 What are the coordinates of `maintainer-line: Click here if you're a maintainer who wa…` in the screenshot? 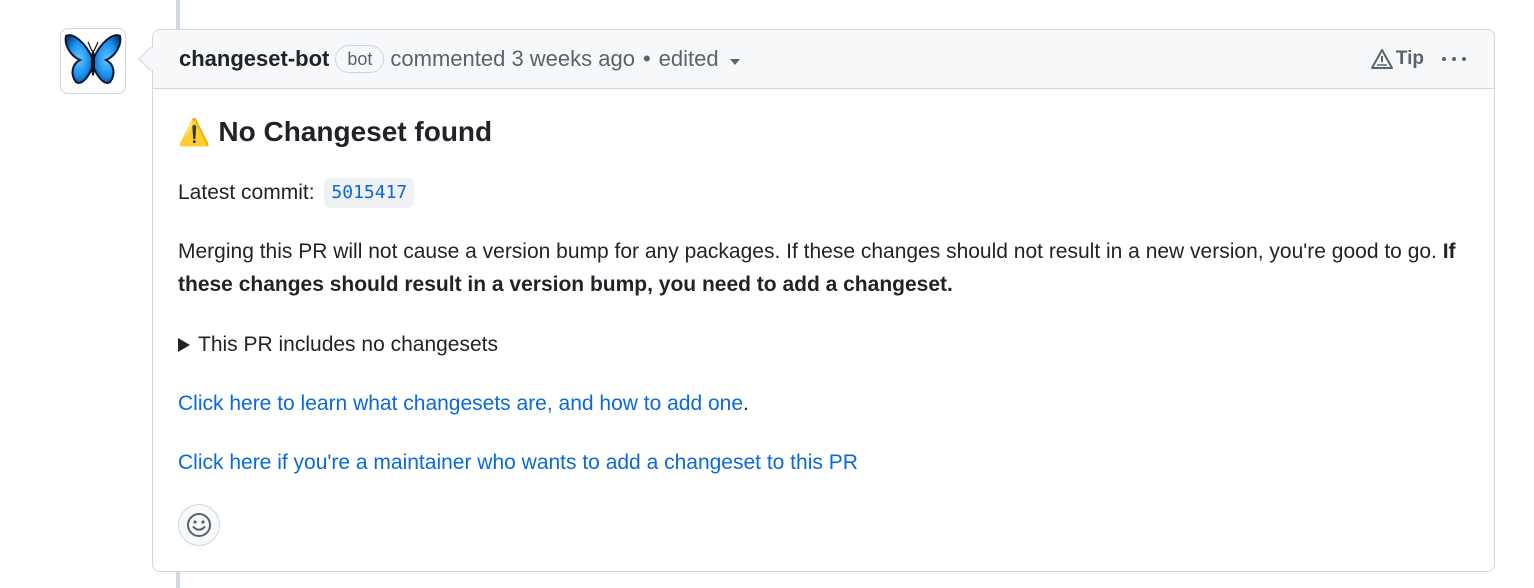 It's located at (518, 462).